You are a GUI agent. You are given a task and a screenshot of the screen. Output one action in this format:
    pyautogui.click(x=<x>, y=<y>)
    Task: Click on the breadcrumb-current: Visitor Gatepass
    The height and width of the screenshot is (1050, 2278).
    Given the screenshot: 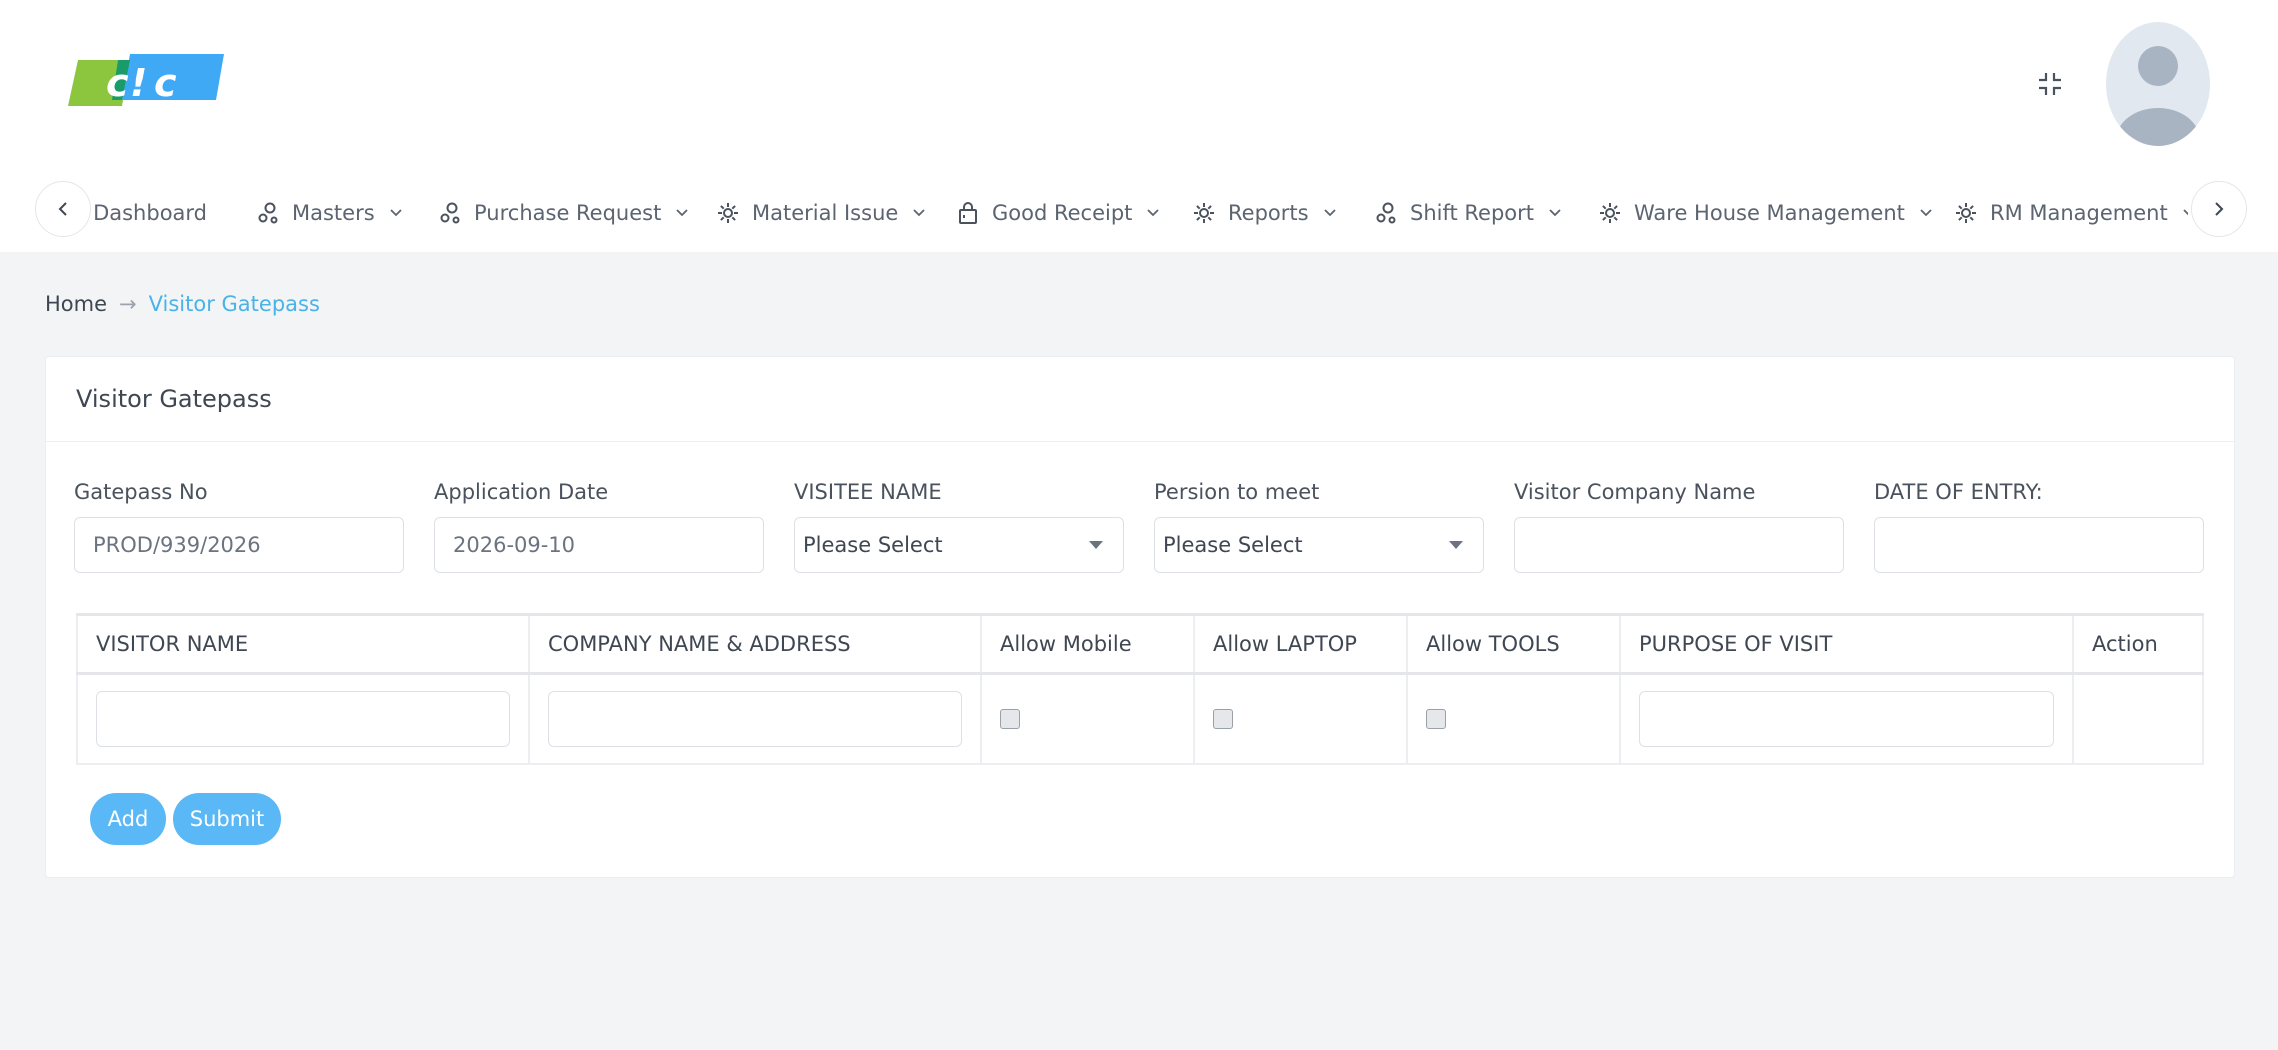 What is the action you would take?
    pyautogui.click(x=234, y=304)
    